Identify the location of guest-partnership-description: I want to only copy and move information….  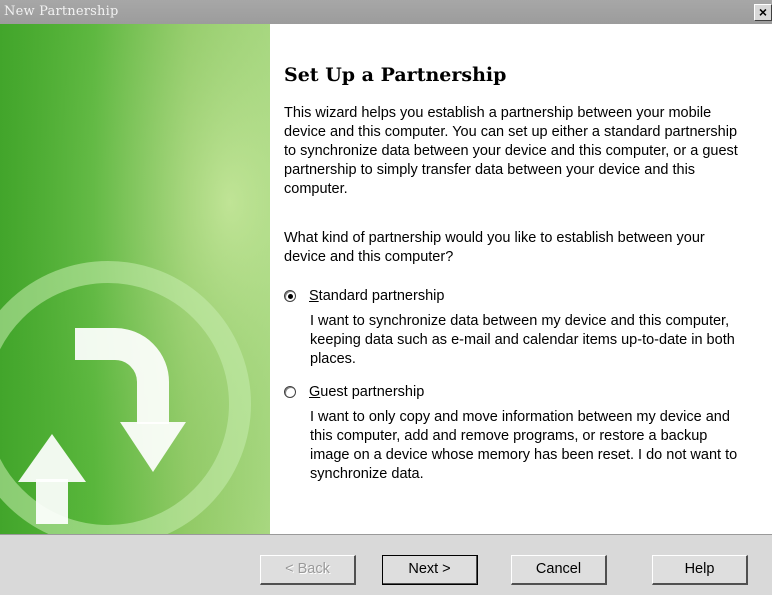
(524, 445).